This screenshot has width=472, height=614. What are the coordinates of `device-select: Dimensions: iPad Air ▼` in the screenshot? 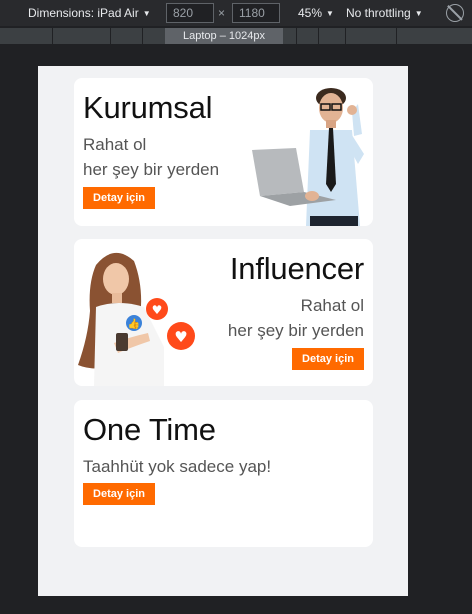 It's located at (89, 13).